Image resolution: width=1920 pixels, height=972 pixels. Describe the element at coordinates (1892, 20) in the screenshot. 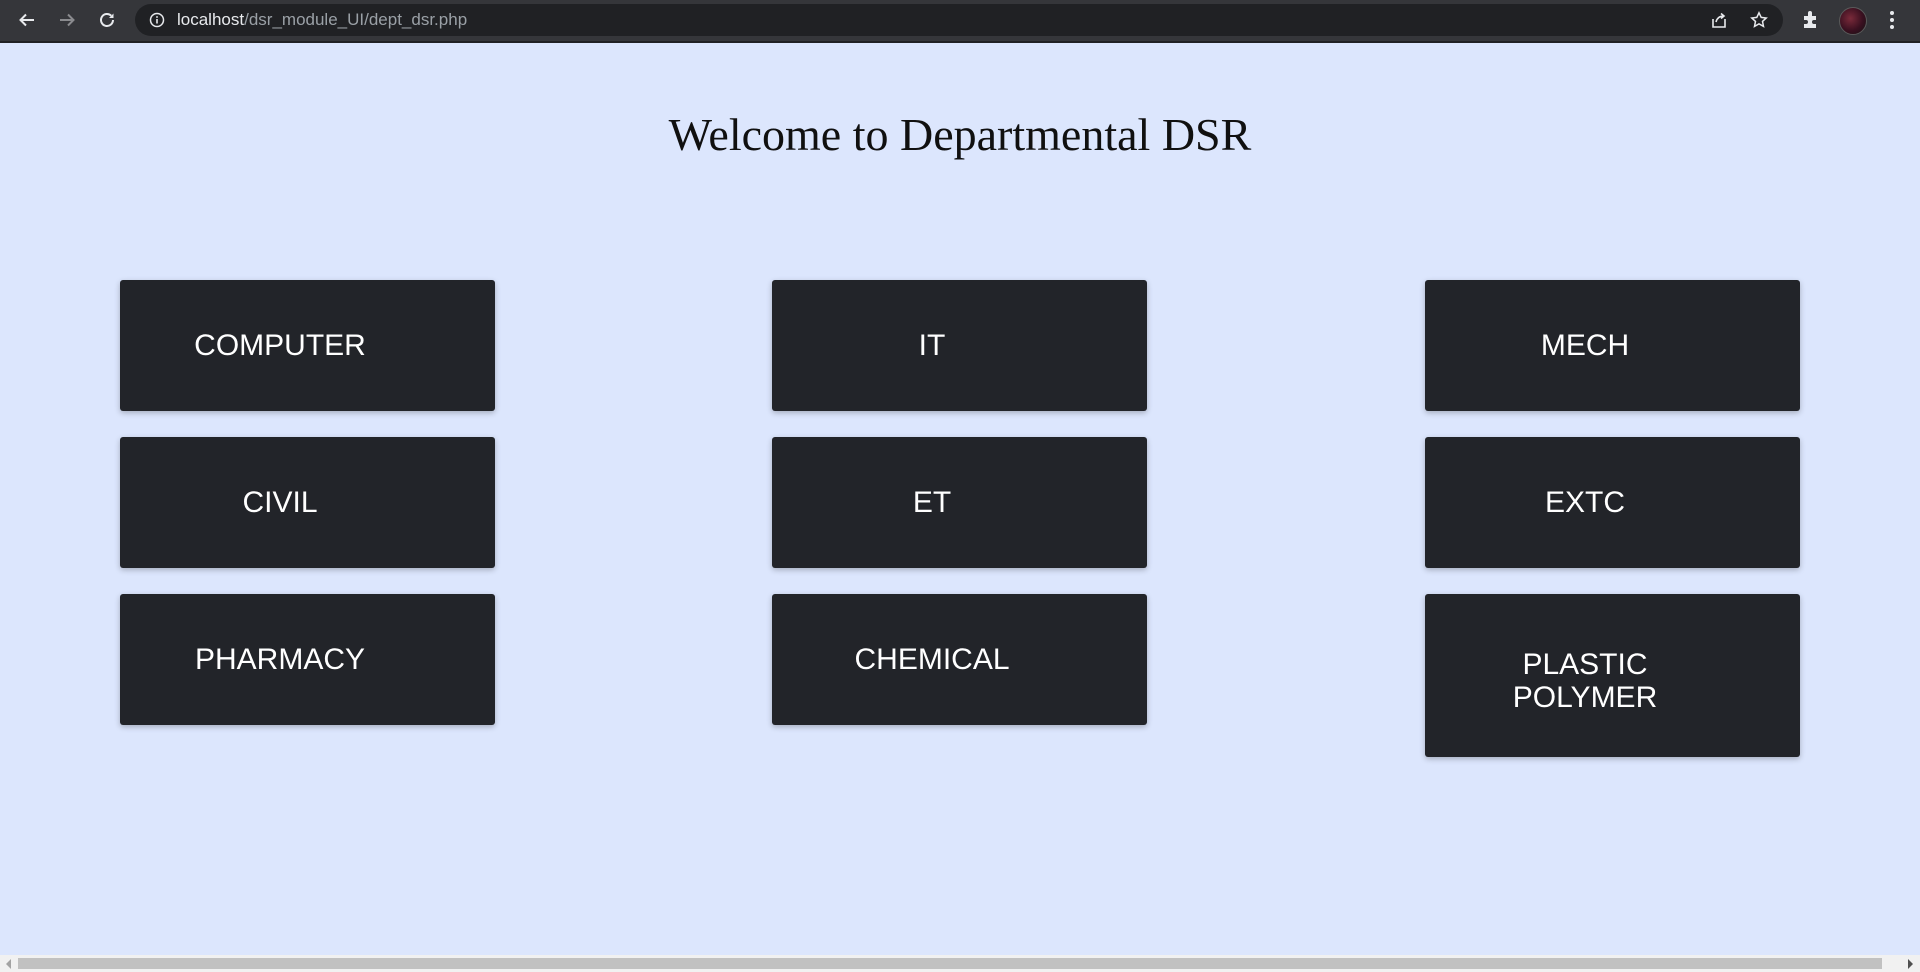

I see `kebab-menu-icon` at that location.